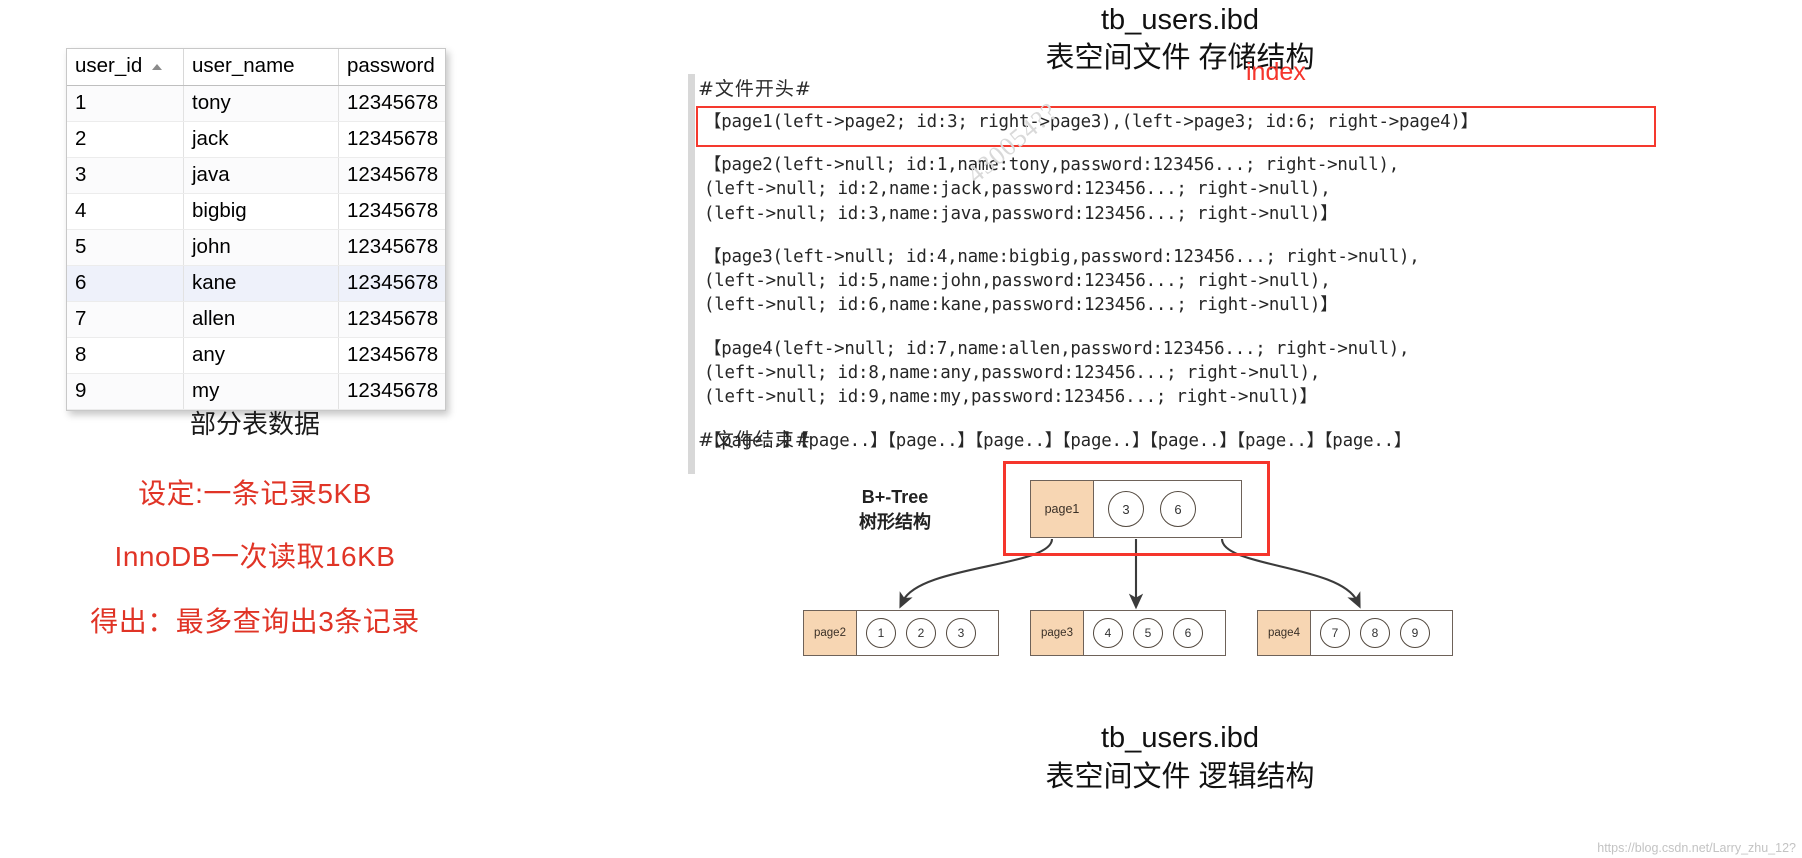 The image size is (1802, 858). Describe the element at coordinates (830, 633) in the screenshot. I see `leaf-node-page-label: page2` at that location.